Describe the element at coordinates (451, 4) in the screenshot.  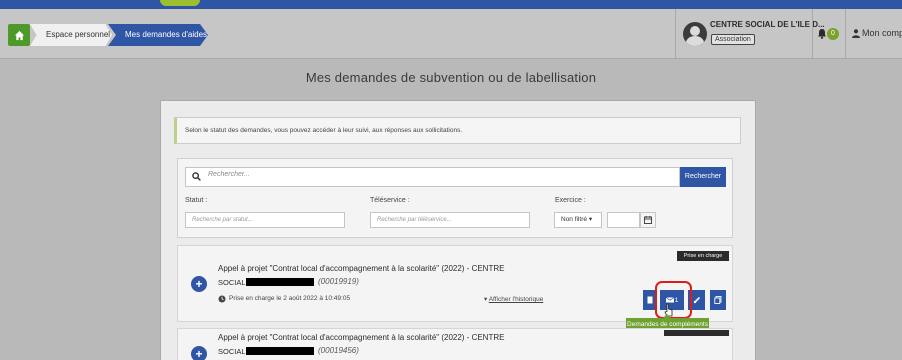
I see `top-band` at that location.